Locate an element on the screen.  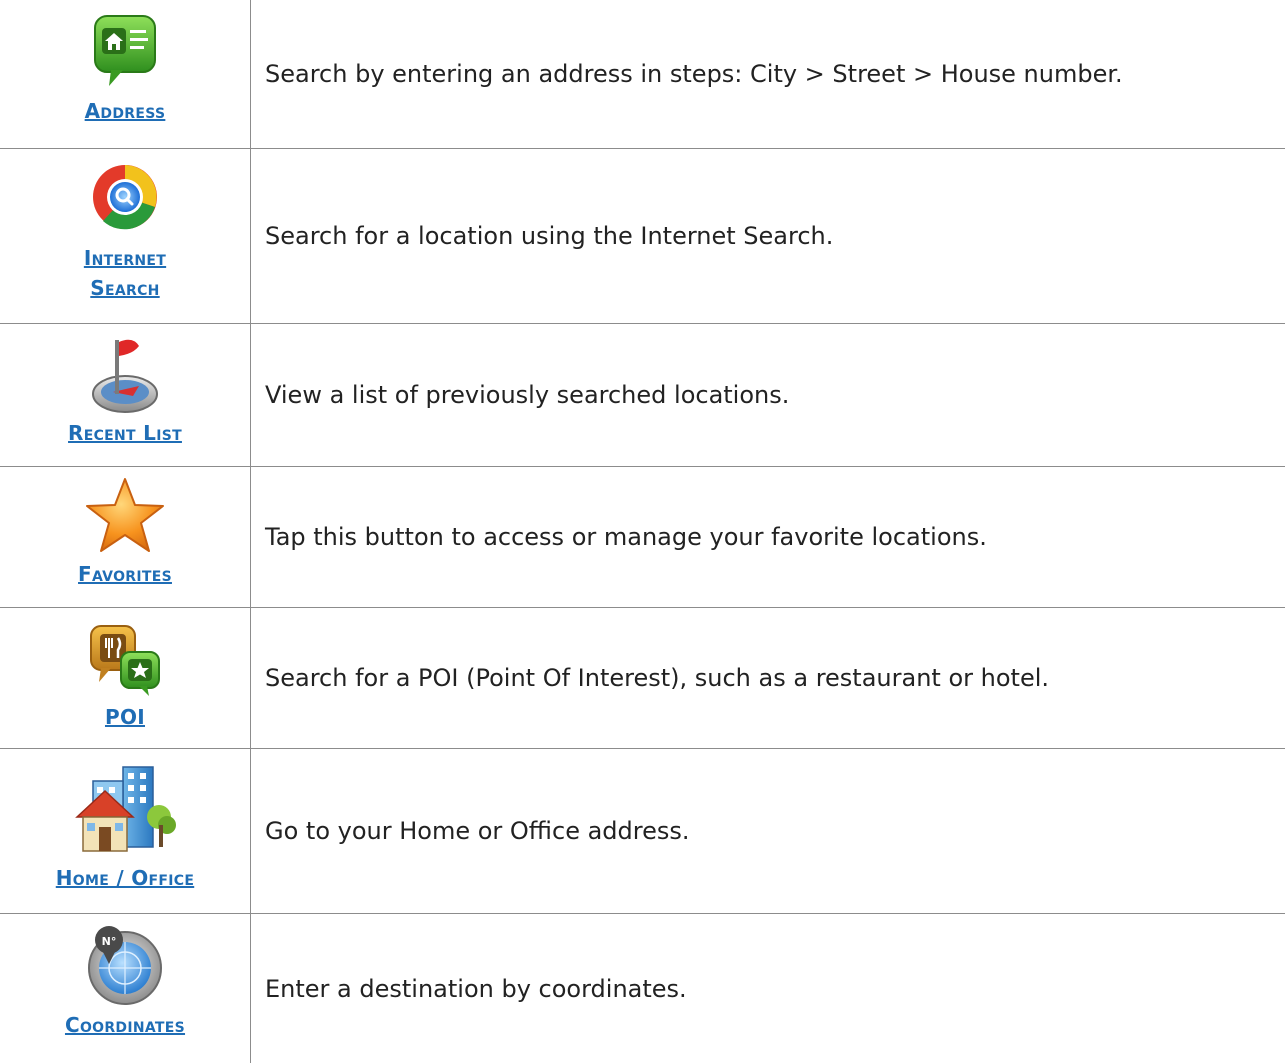
internet-search-icon is located at coordinates (125, 199).